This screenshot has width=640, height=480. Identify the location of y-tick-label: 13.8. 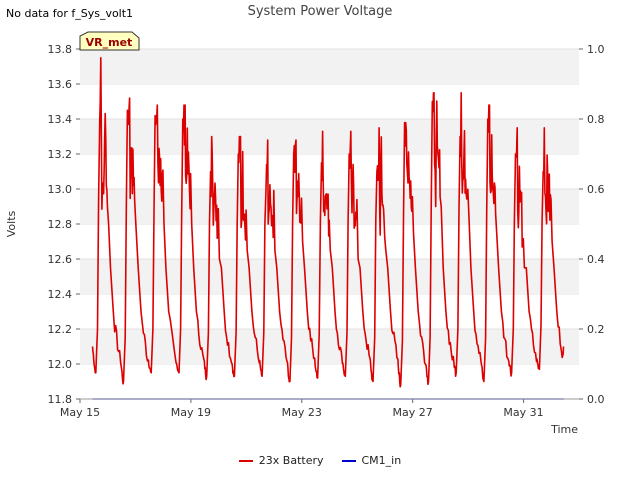
(60, 49).